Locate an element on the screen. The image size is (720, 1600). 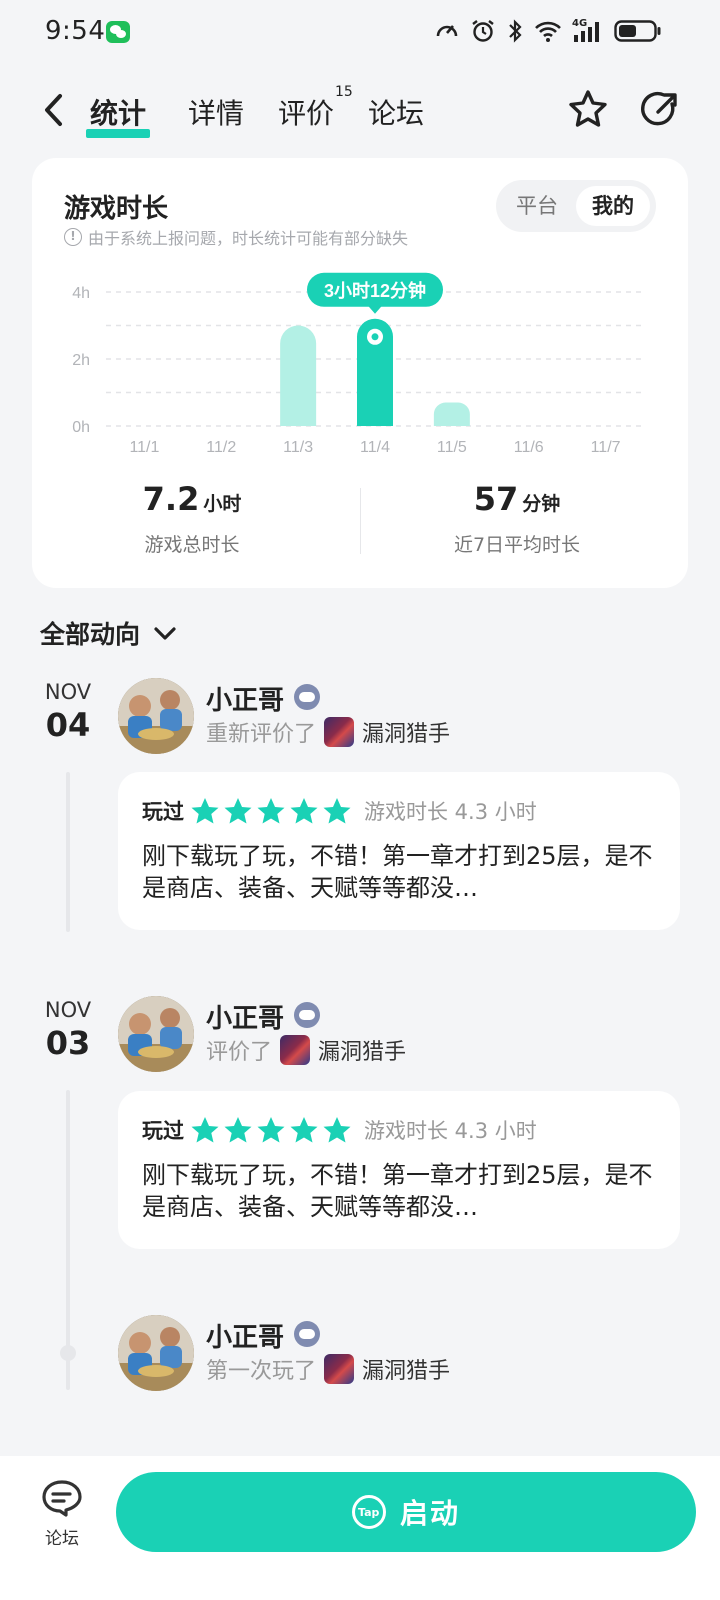
average-playtime-value: 57 is located at coordinates (496, 499).